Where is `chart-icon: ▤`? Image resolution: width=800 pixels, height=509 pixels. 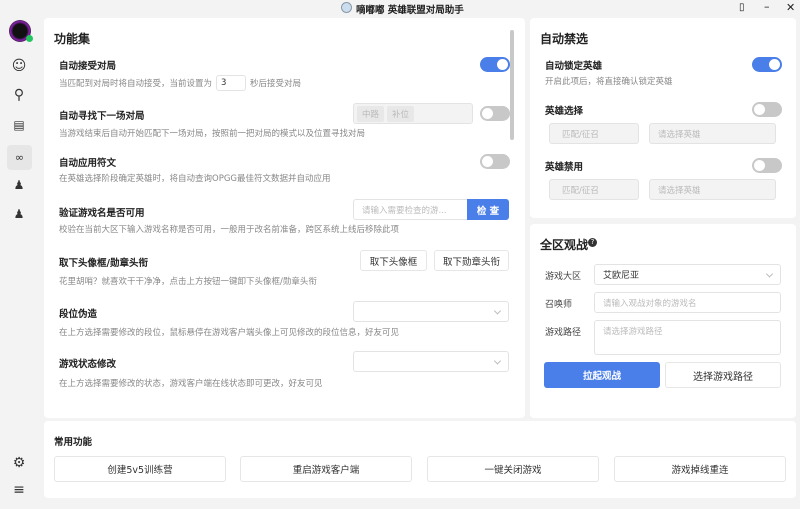 chart-icon: ▤ is located at coordinates (19, 125).